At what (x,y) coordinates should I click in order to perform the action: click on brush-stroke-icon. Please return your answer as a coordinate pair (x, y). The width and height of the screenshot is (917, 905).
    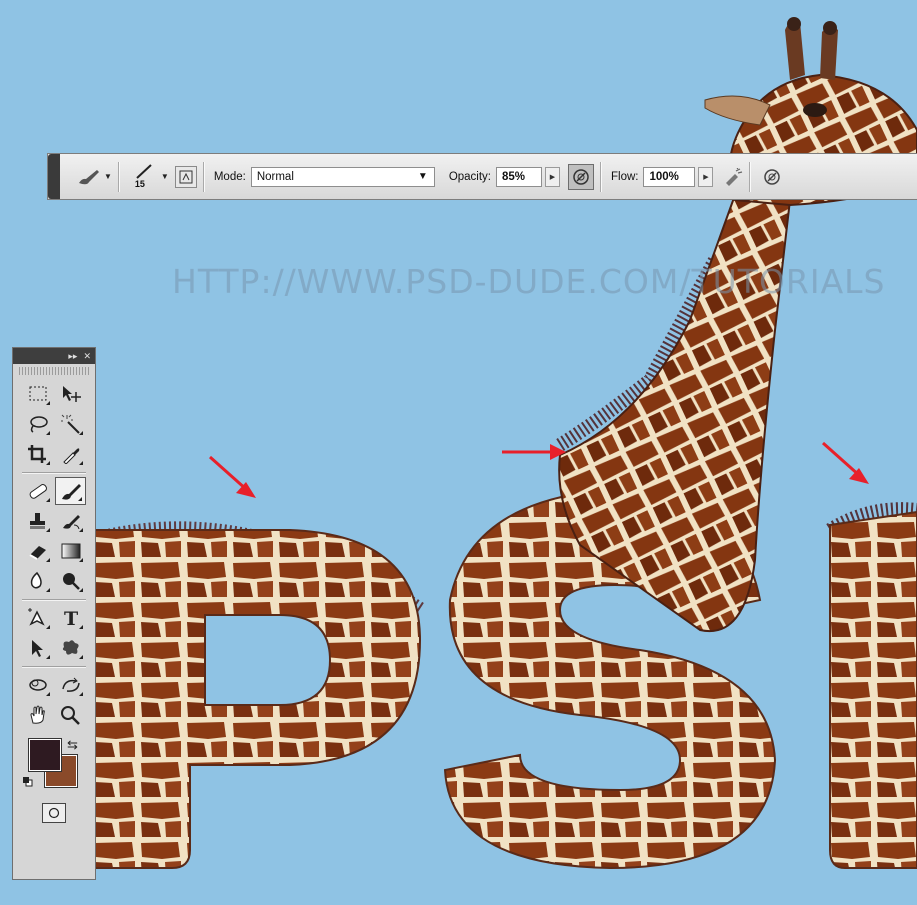
    Looking at the image, I should click on (144, 171).